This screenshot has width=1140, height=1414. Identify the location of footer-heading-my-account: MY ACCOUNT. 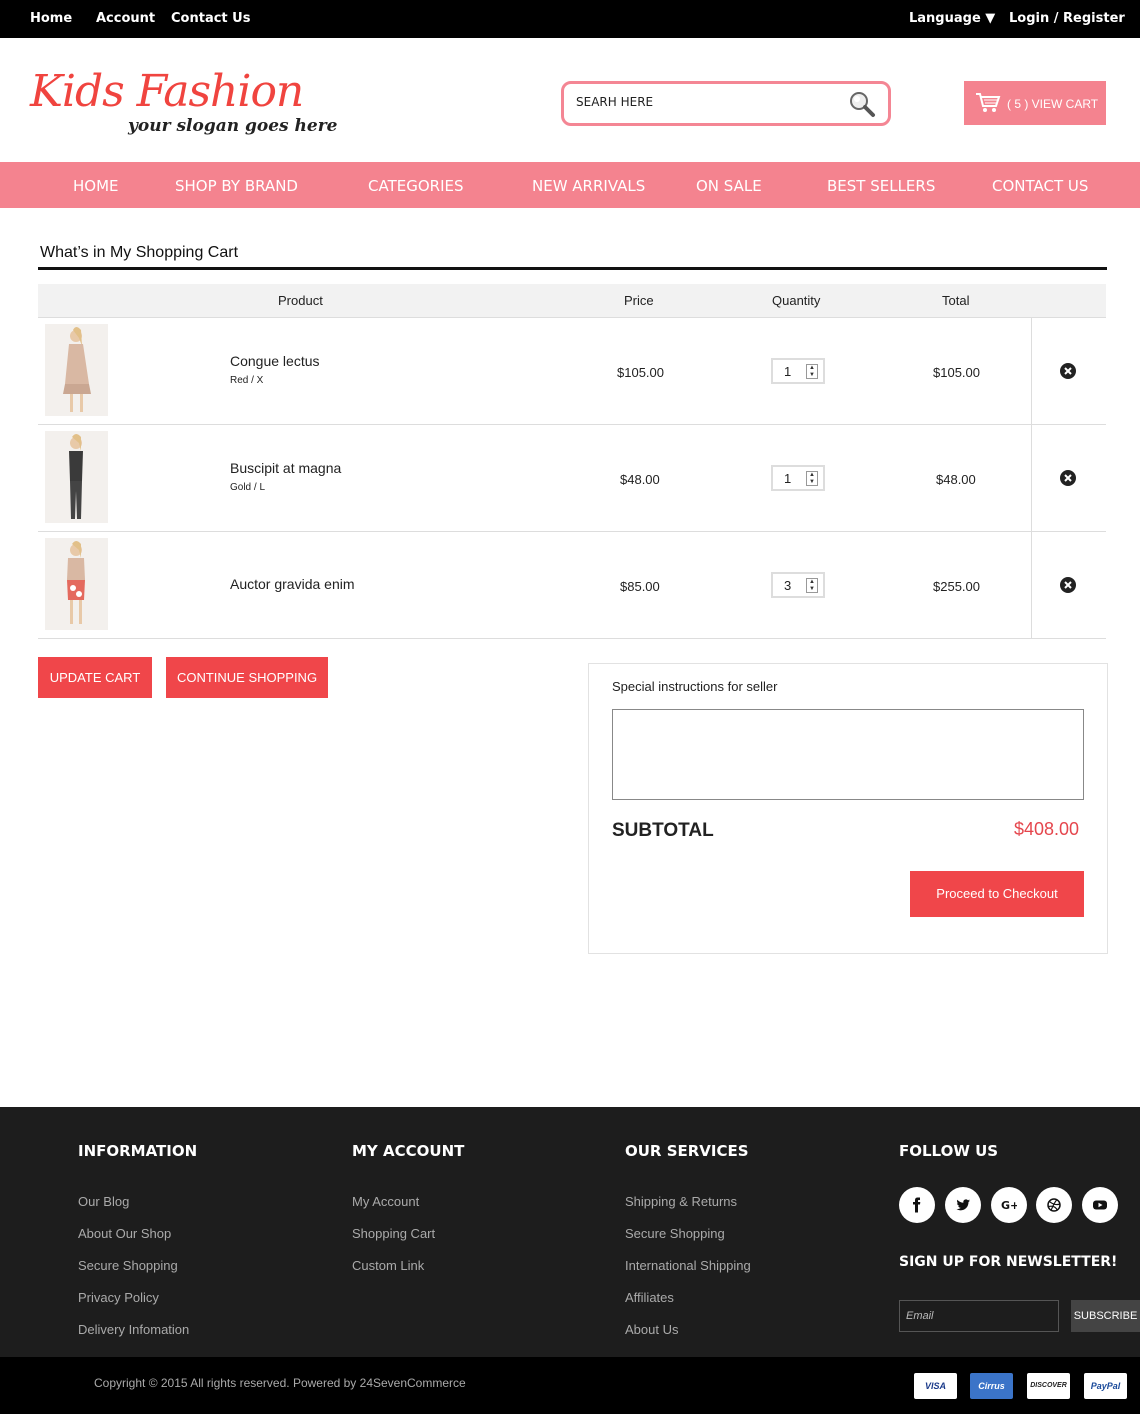
(408, 1151).